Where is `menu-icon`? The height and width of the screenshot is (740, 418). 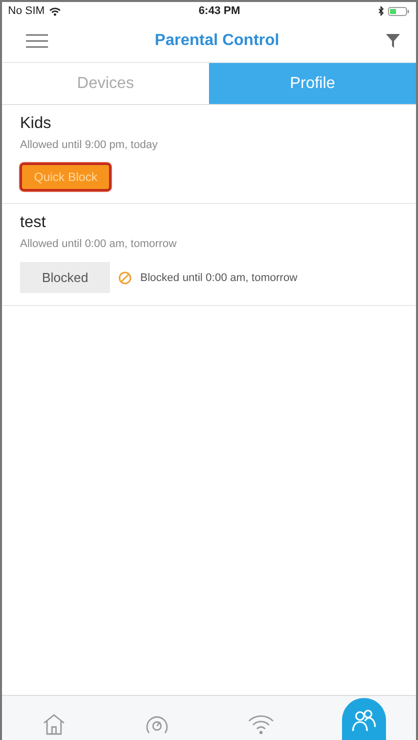
menu-icon is located at coordinates (37, 41).